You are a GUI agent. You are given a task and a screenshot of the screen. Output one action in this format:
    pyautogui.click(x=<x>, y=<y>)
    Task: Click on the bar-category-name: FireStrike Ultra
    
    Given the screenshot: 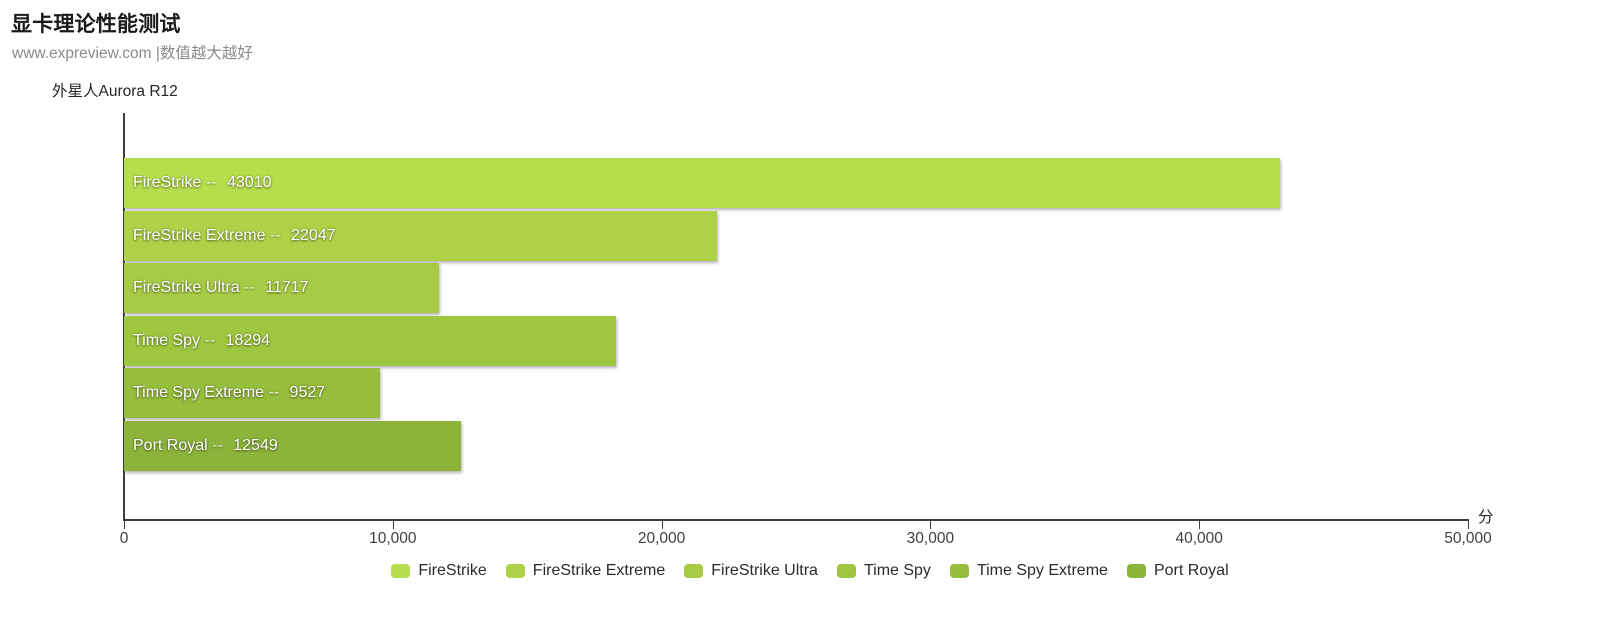 What is the action you would take?
    pyautogui.click(x=186, y=287)
    